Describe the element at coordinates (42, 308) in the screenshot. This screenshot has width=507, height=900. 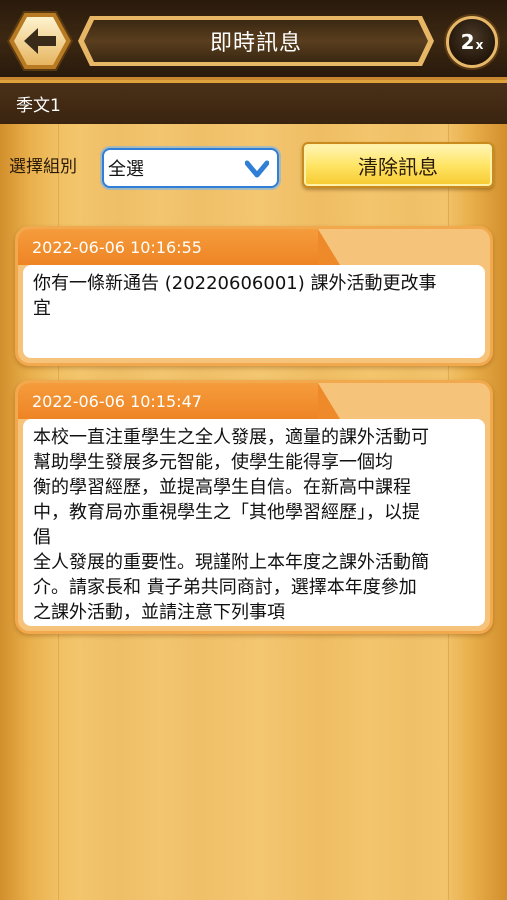
I see `message-line: 宜` at that location.